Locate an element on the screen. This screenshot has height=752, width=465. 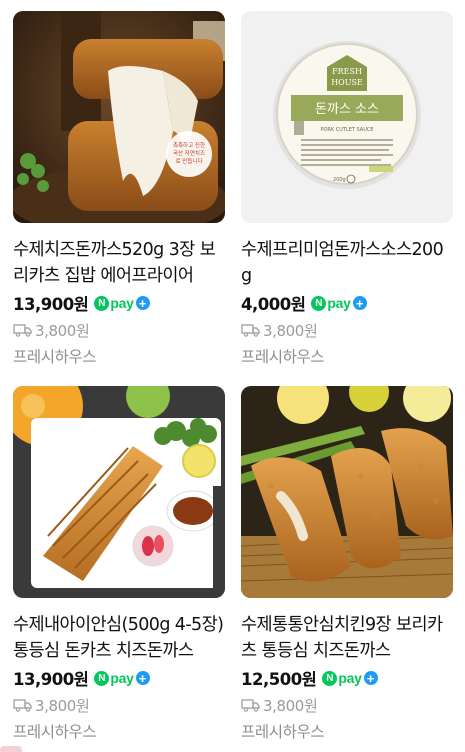
product-title: 수제내아이안심(500g 4-5장)통등심 돈카츠 치즈돈까스 is located at coordinates (119, 638).